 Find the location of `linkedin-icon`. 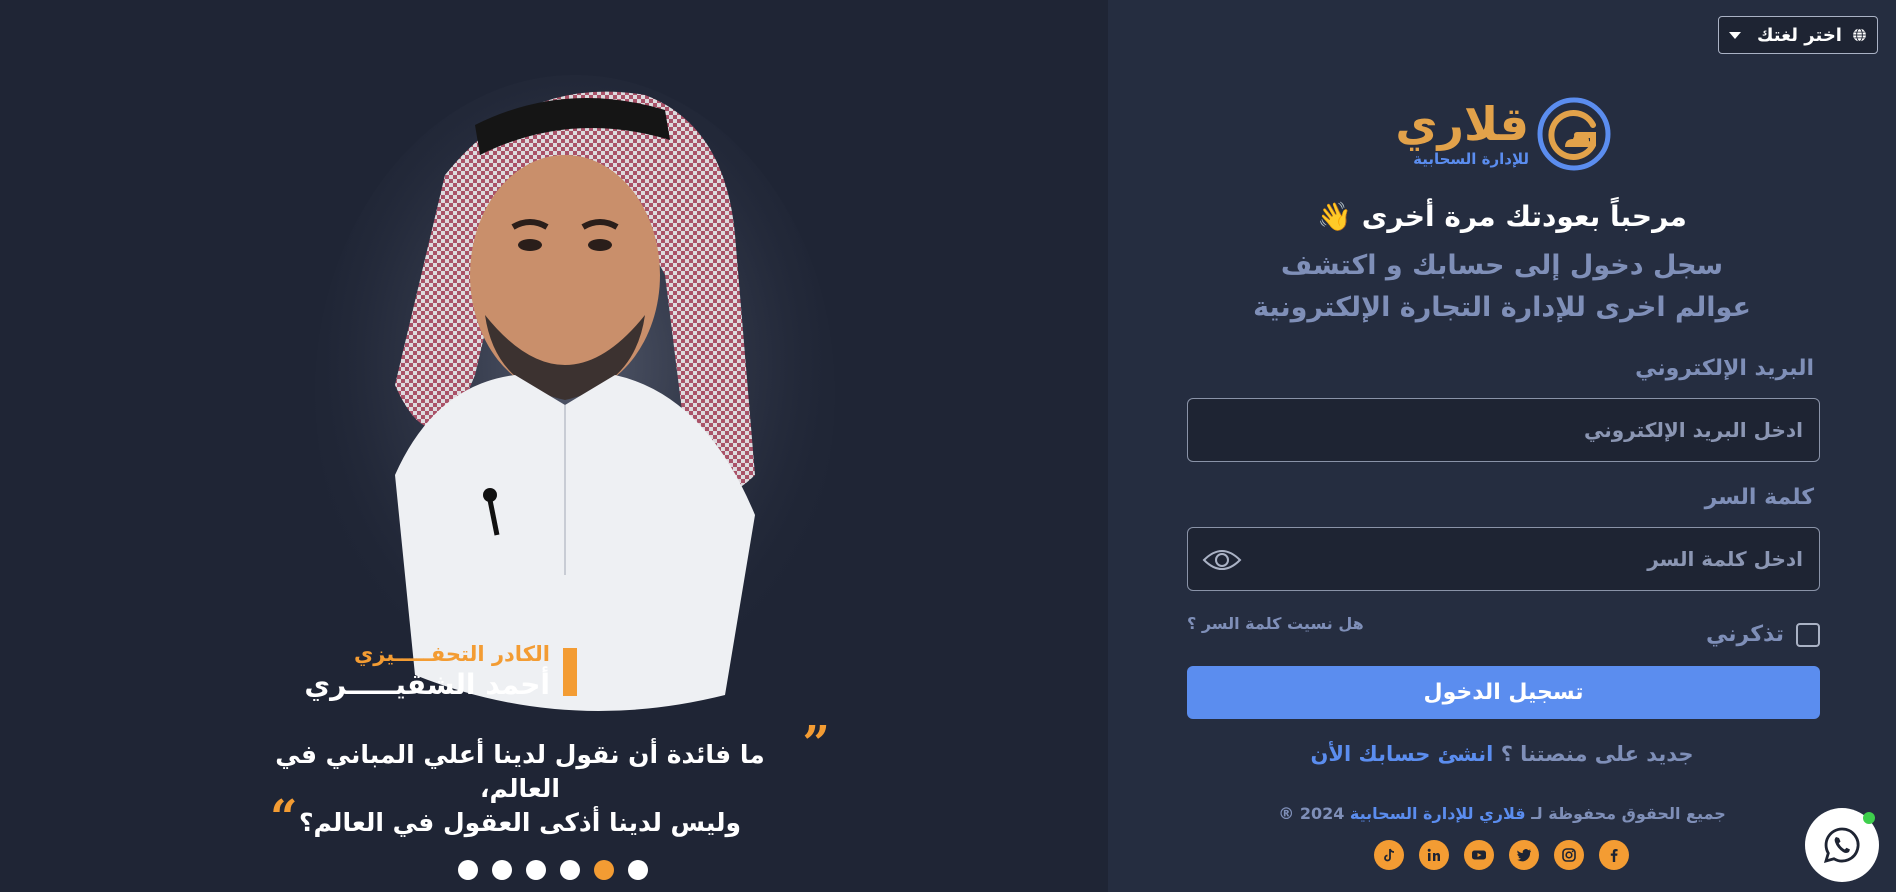

linkedin-icon is located at coordinates (1434, 855).